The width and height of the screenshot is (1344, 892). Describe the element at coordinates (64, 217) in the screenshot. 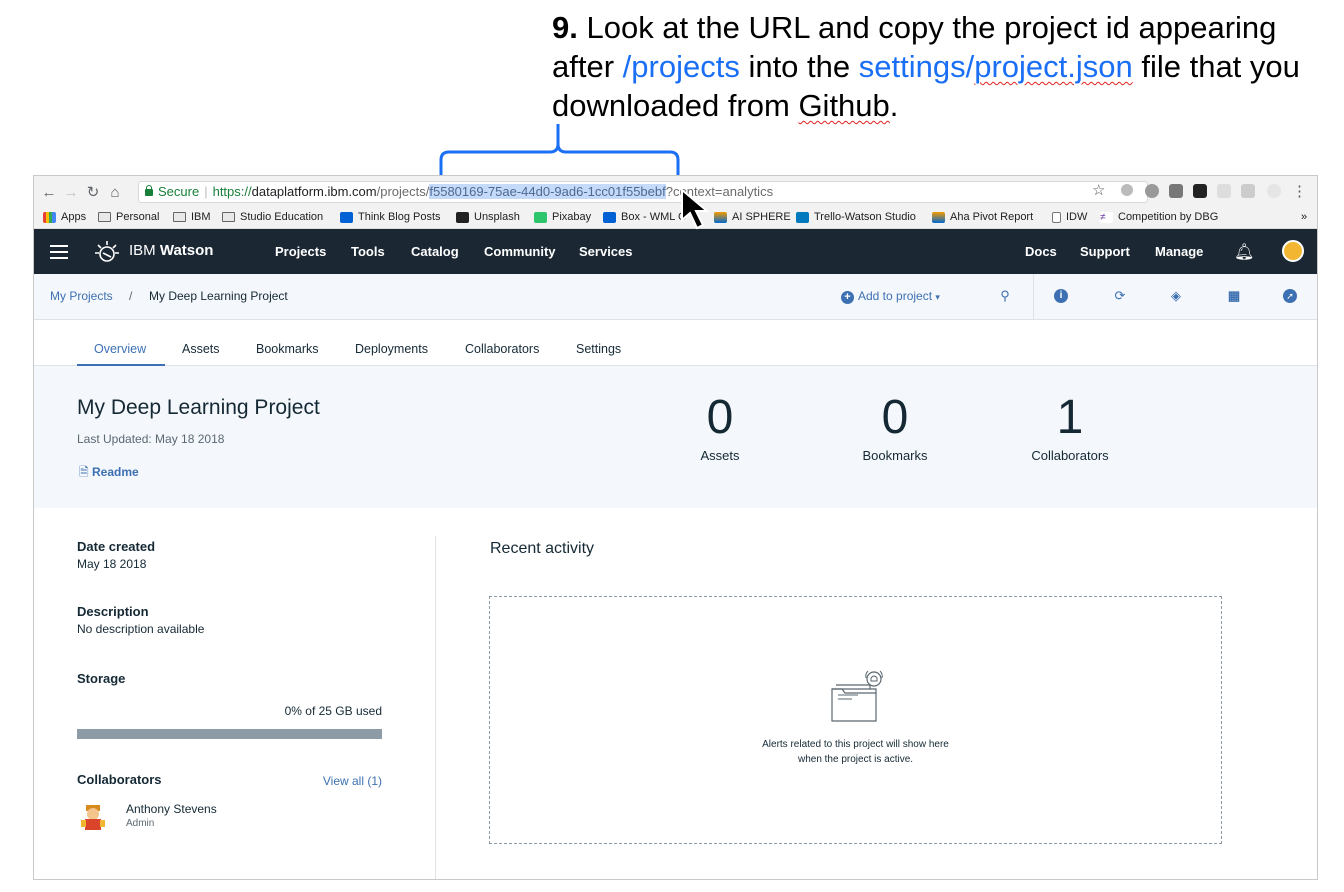

I see `bookmark-apps: Apps` at that location.